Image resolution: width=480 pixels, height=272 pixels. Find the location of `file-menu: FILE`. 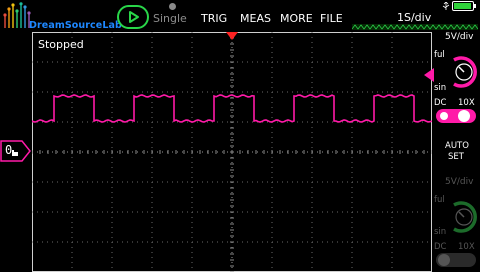

file-menu: FILE is located at coordinates (331, 18).